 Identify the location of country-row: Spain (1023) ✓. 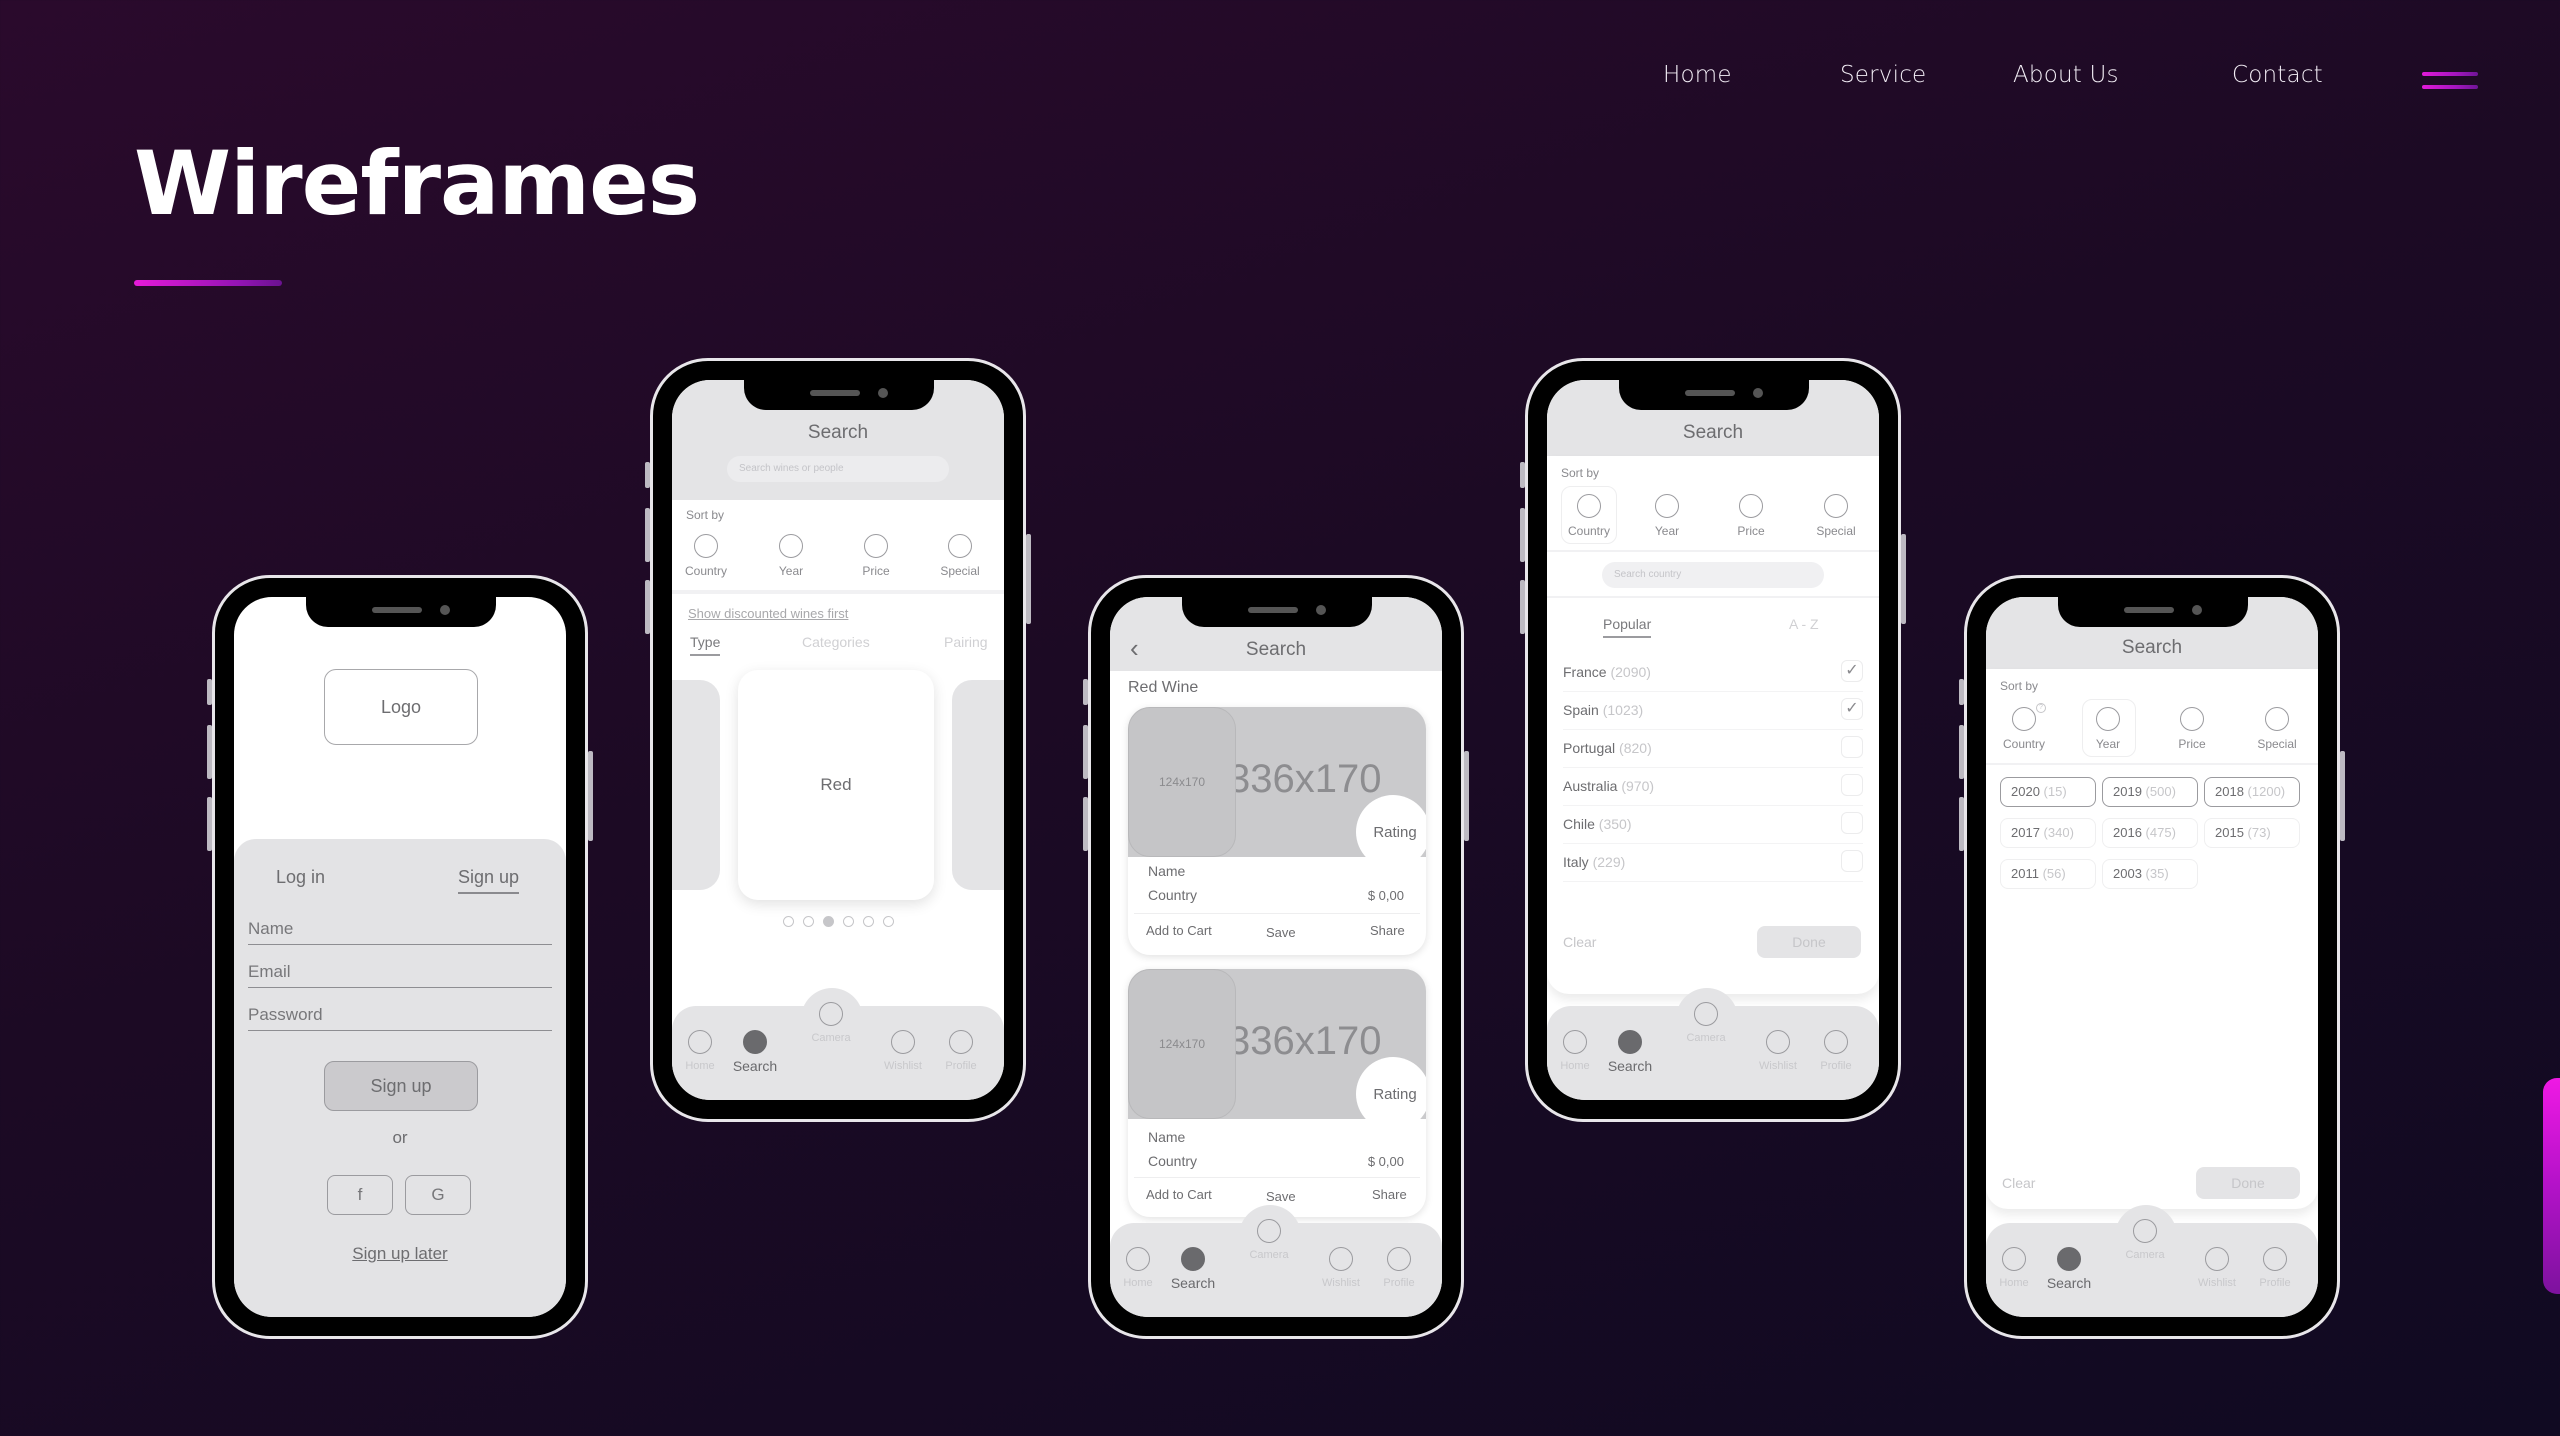
(1713, 711).